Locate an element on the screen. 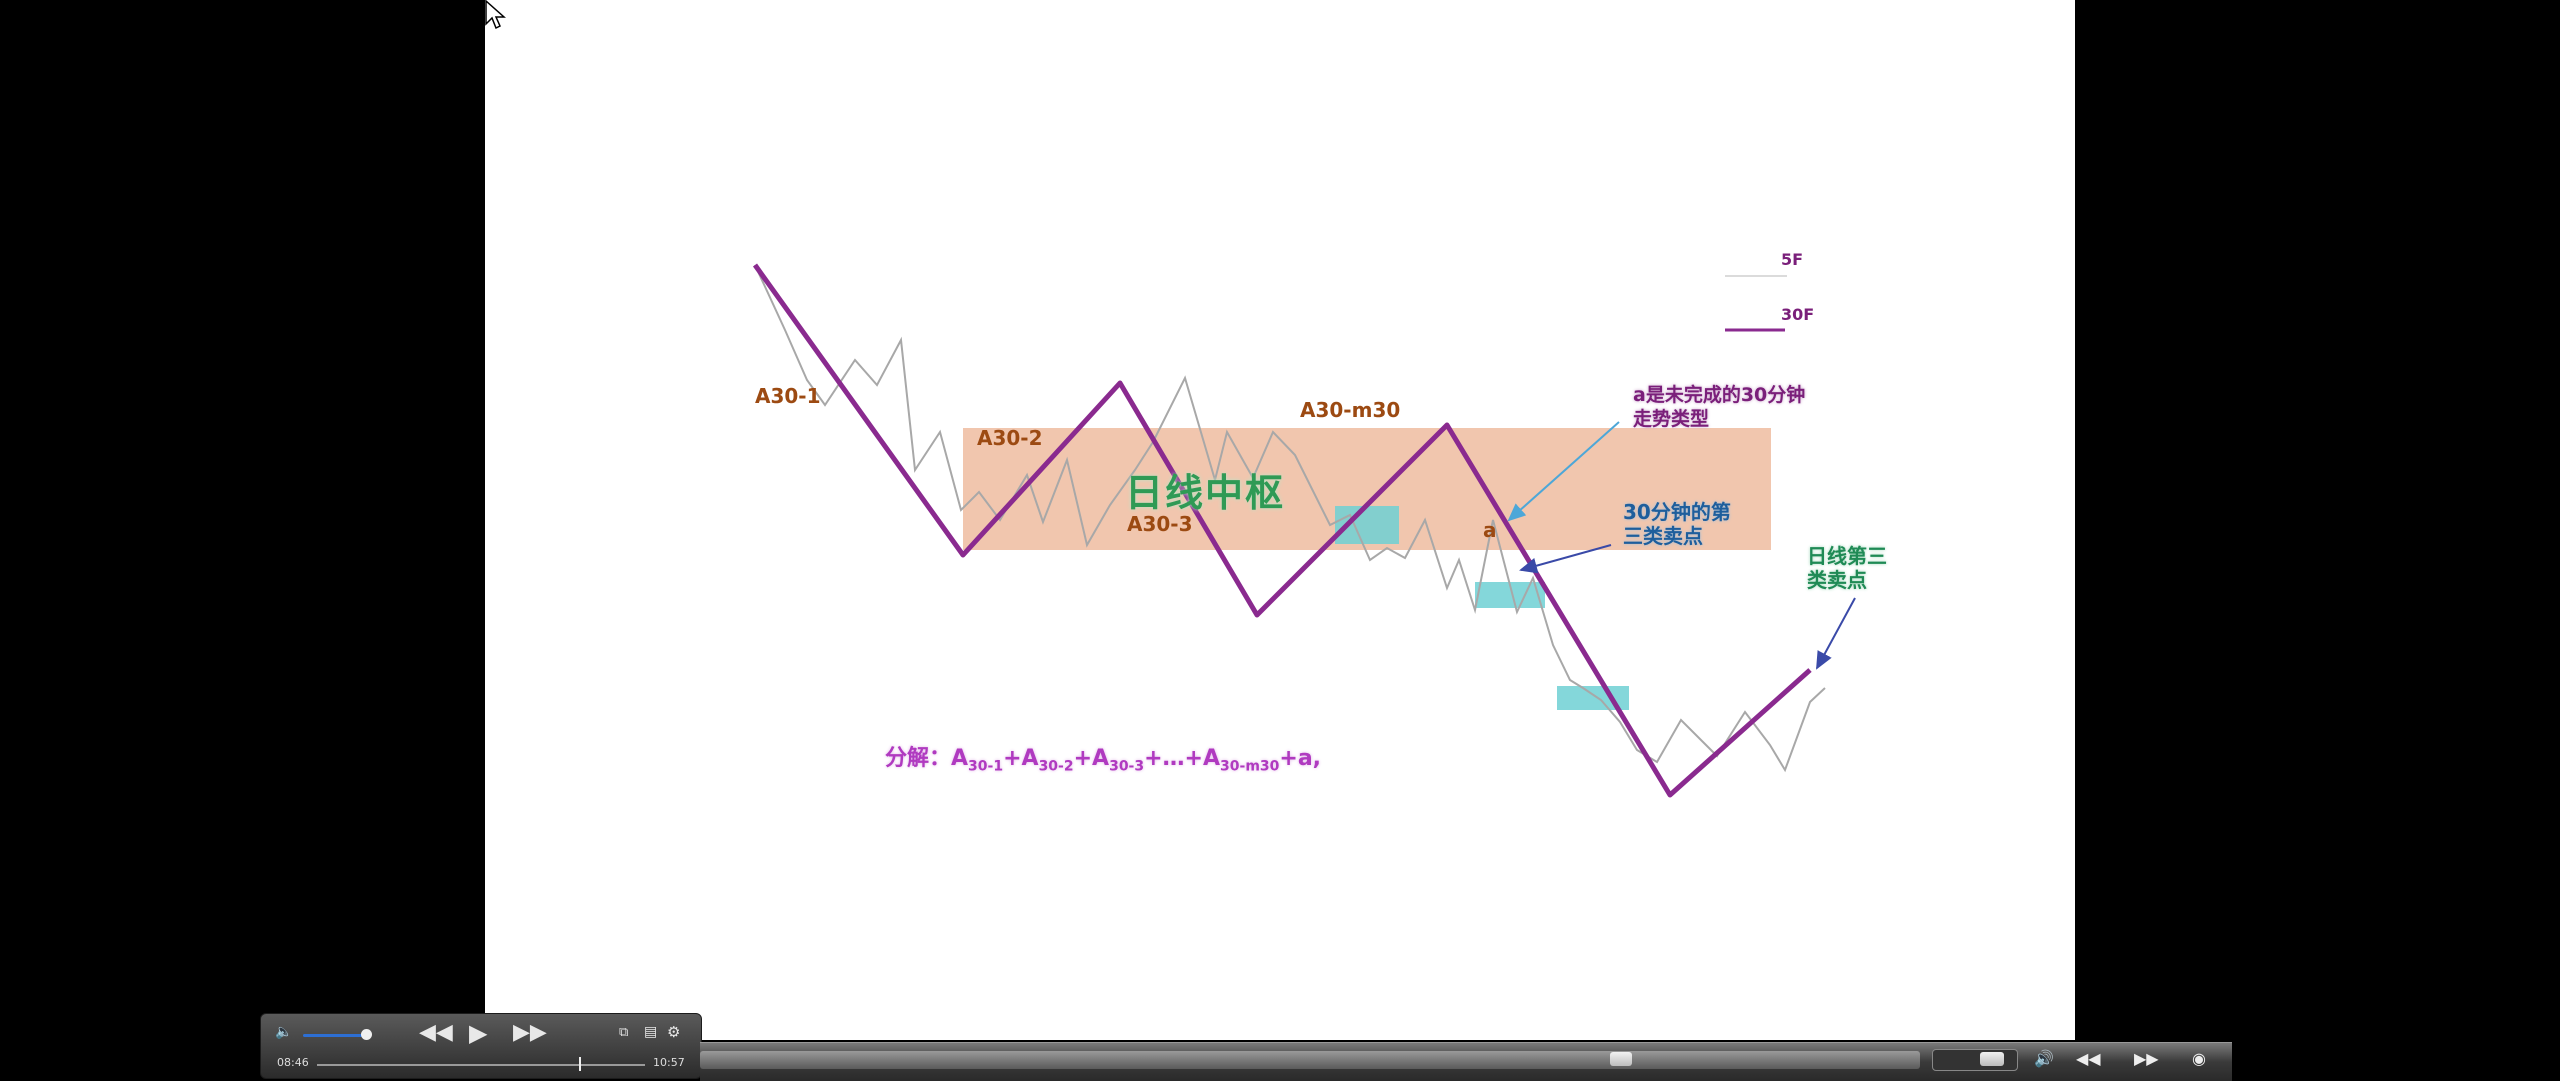  label-a30-1: A30-1 is located at coordinates (788, 396).